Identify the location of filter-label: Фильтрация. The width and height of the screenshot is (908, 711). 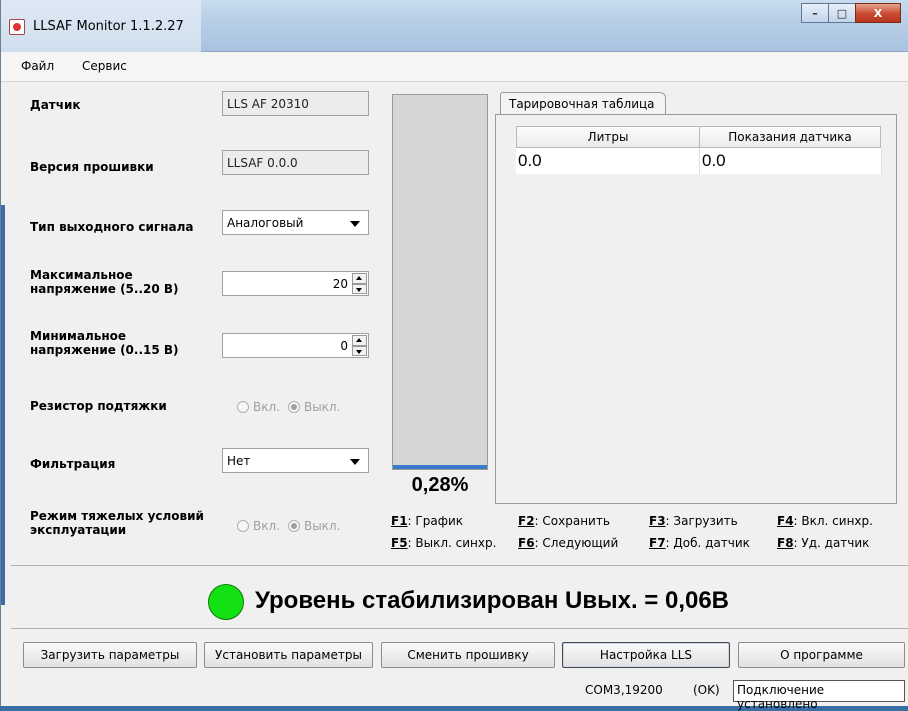
(73, 464).